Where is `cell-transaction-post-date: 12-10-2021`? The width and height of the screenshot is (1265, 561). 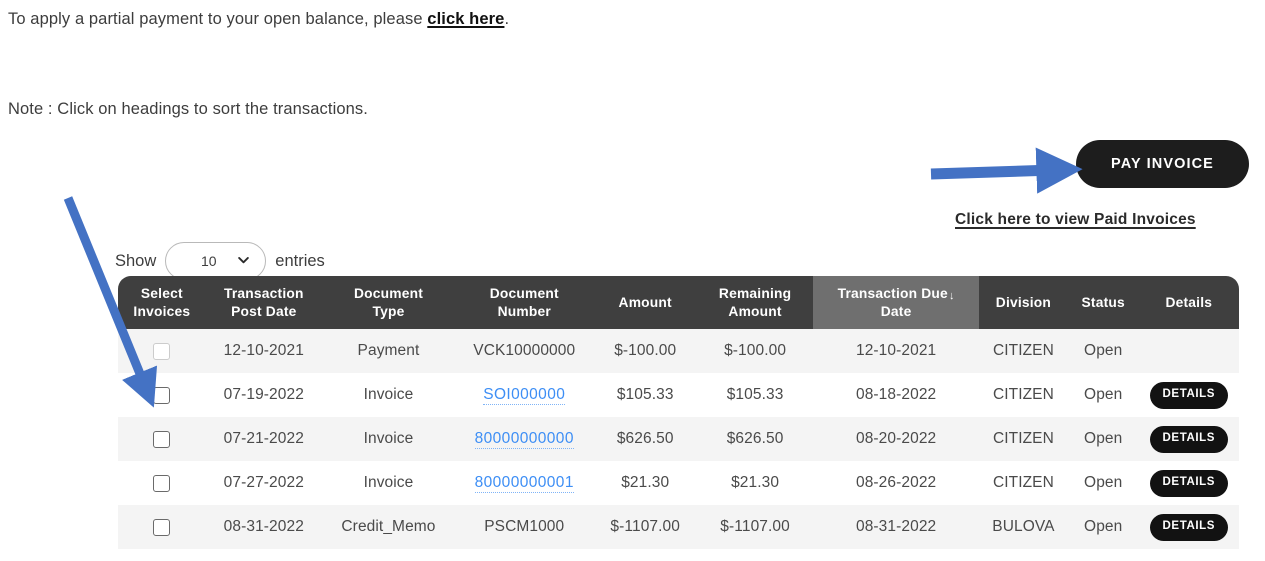 cell-transaction-post-date: 12-10-2021 is located at coordinates (263, 351).